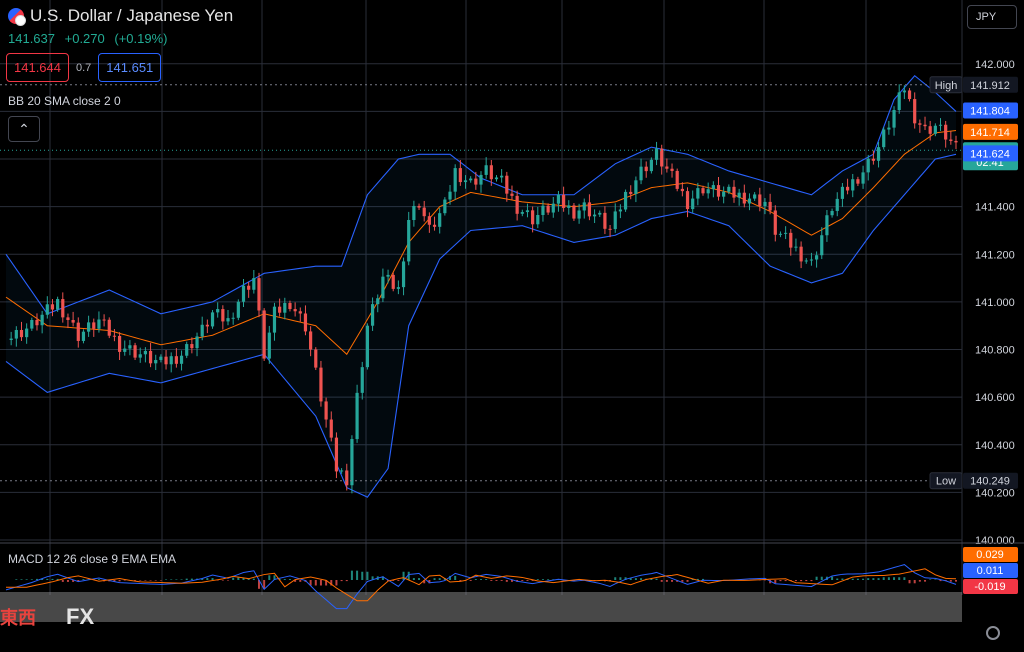  I want to click on chevron-up-icon: ⌃, so click(24, 129).